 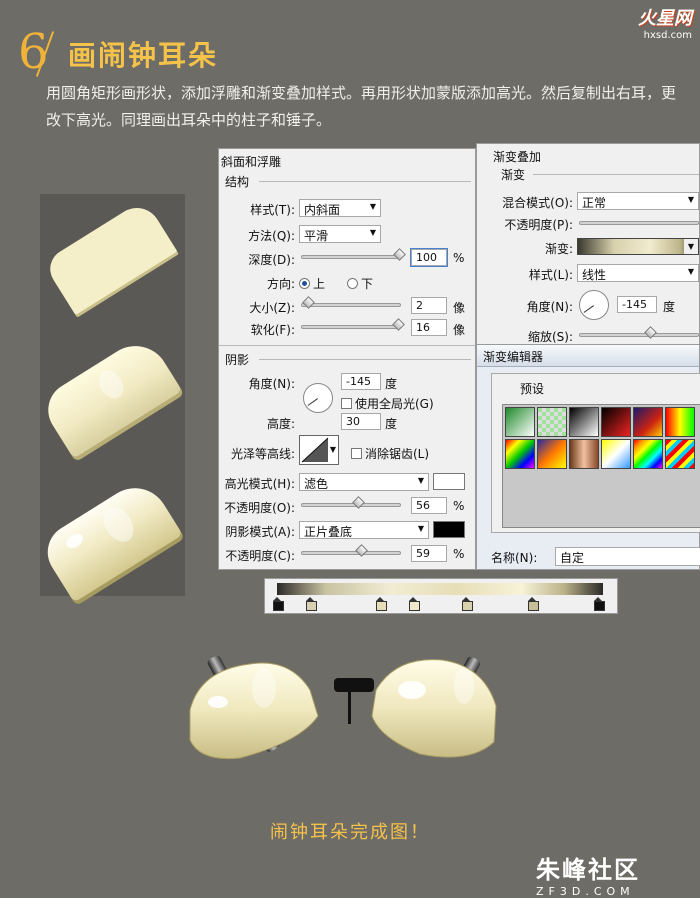 I want to click on size-label: 大小(Z):, so click(x=272, y=308).